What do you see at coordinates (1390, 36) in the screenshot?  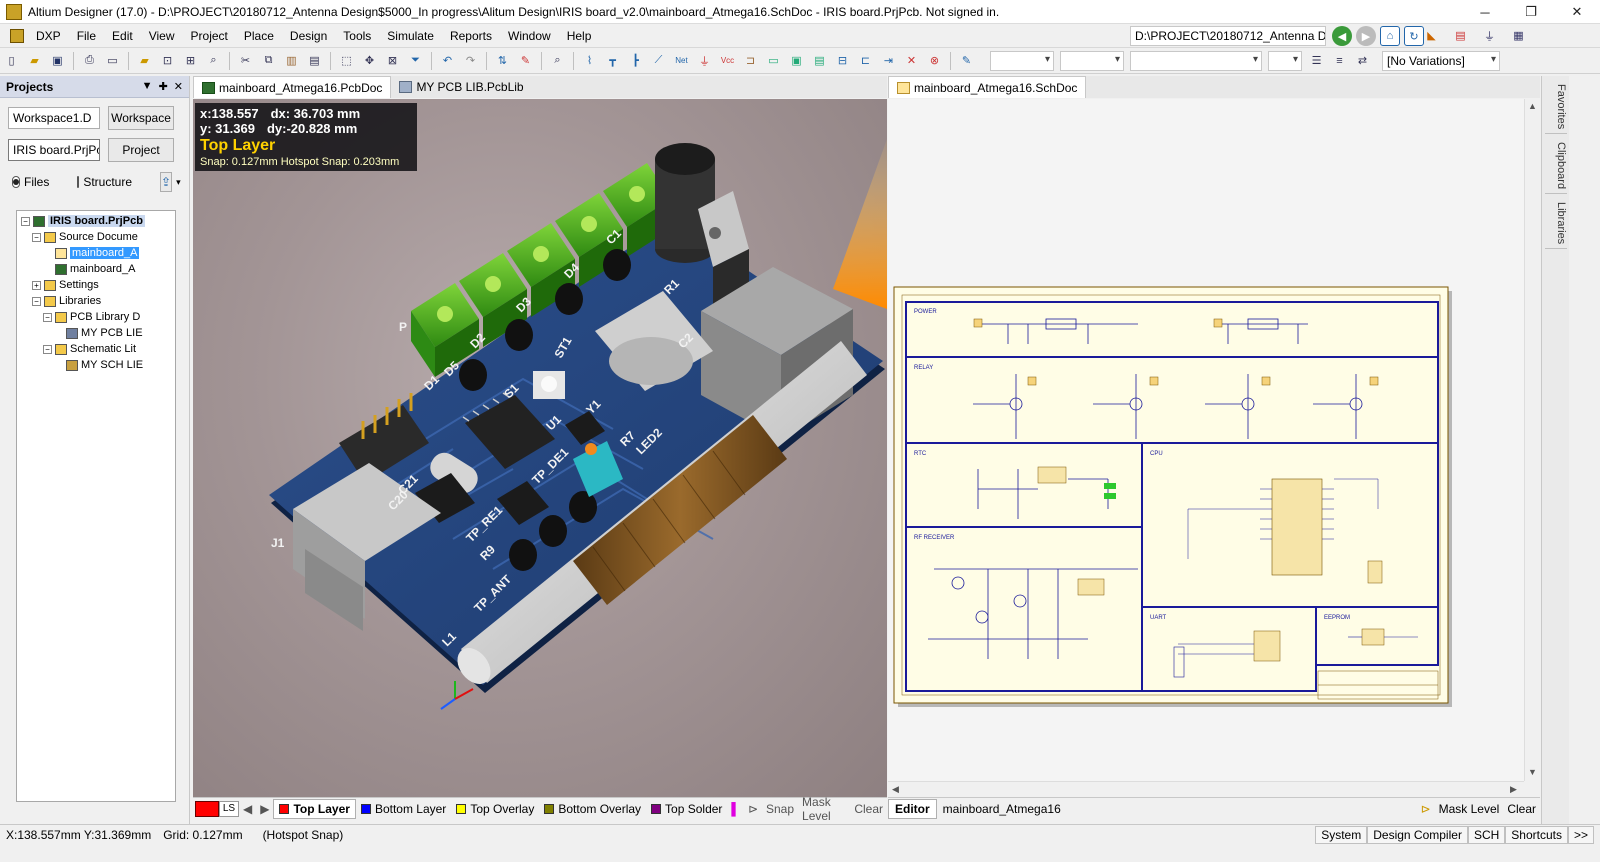 I see `home-icon: ⌂` at bounding box center [1390, 36].